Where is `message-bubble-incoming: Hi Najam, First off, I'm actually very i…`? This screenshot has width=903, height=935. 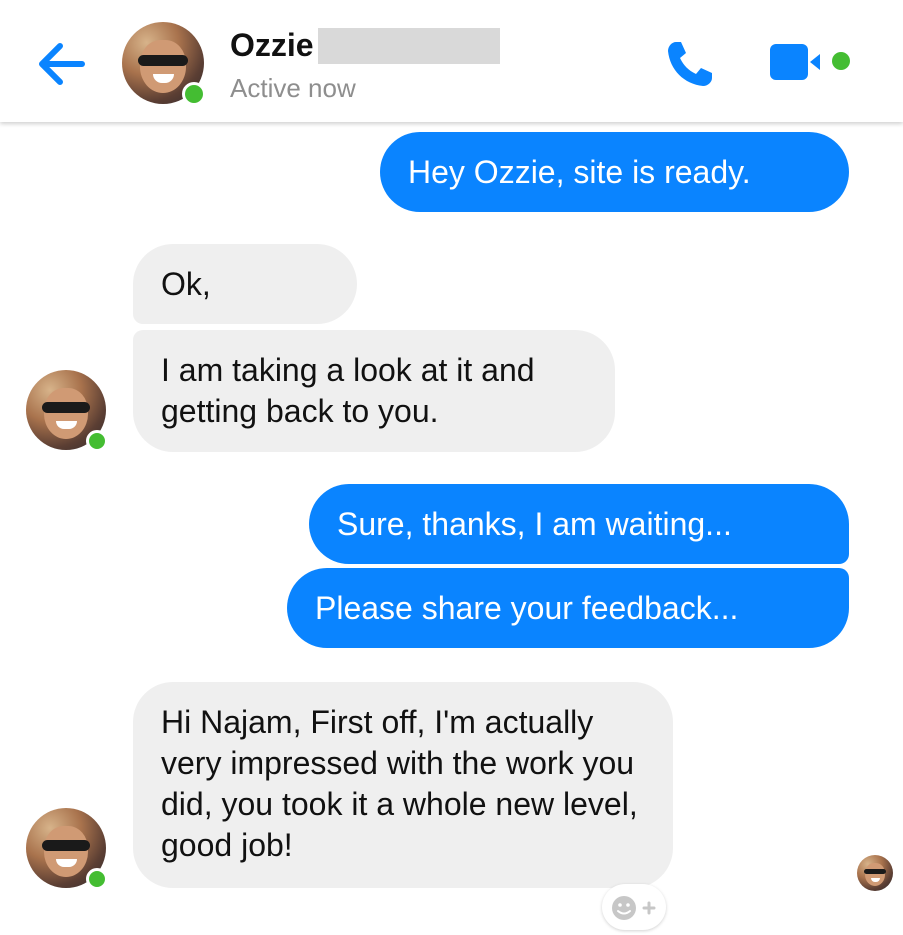
message-bubble-incoming: Hi Najam, First off, I'm actually very i… is located at coordinates (403, 785).